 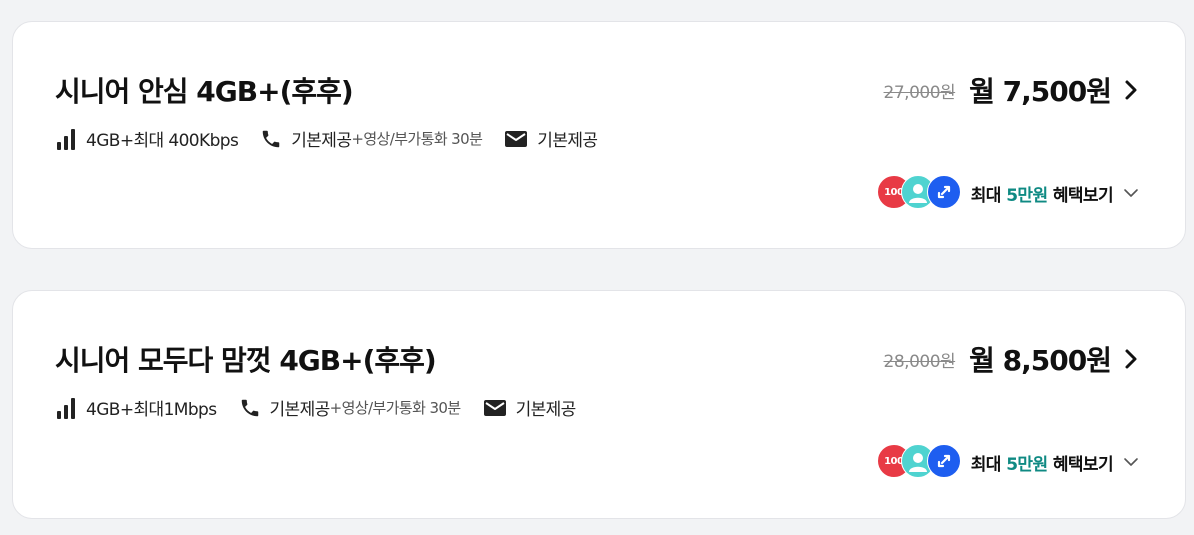 I want to click on plan-specs: 4GB+최대1Mbps 기본제공 +영상/부가통화 30분 기본제공, so click(x=326, y=407).